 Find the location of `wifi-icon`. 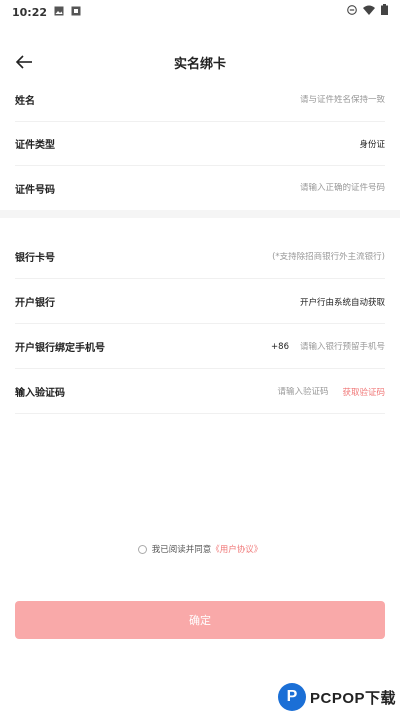

wifi-icon is located at coordinates (369, 11).